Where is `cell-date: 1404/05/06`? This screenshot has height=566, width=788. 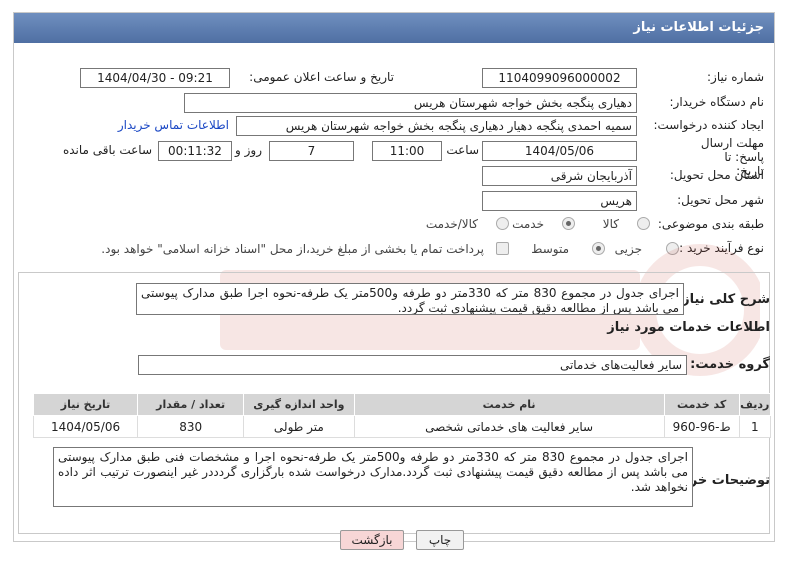
cell-date: 1404/05/06 is located at coordinates (85, 426).